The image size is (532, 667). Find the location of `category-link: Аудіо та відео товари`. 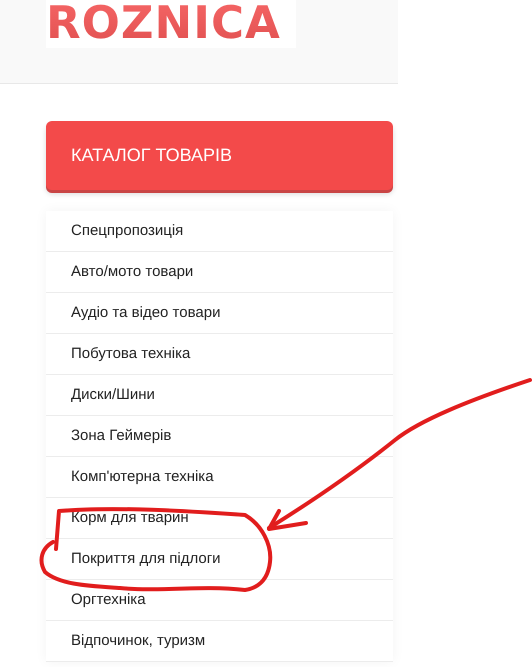

category-link: Аудіо та відео товари is located at coordinates (145, 312).